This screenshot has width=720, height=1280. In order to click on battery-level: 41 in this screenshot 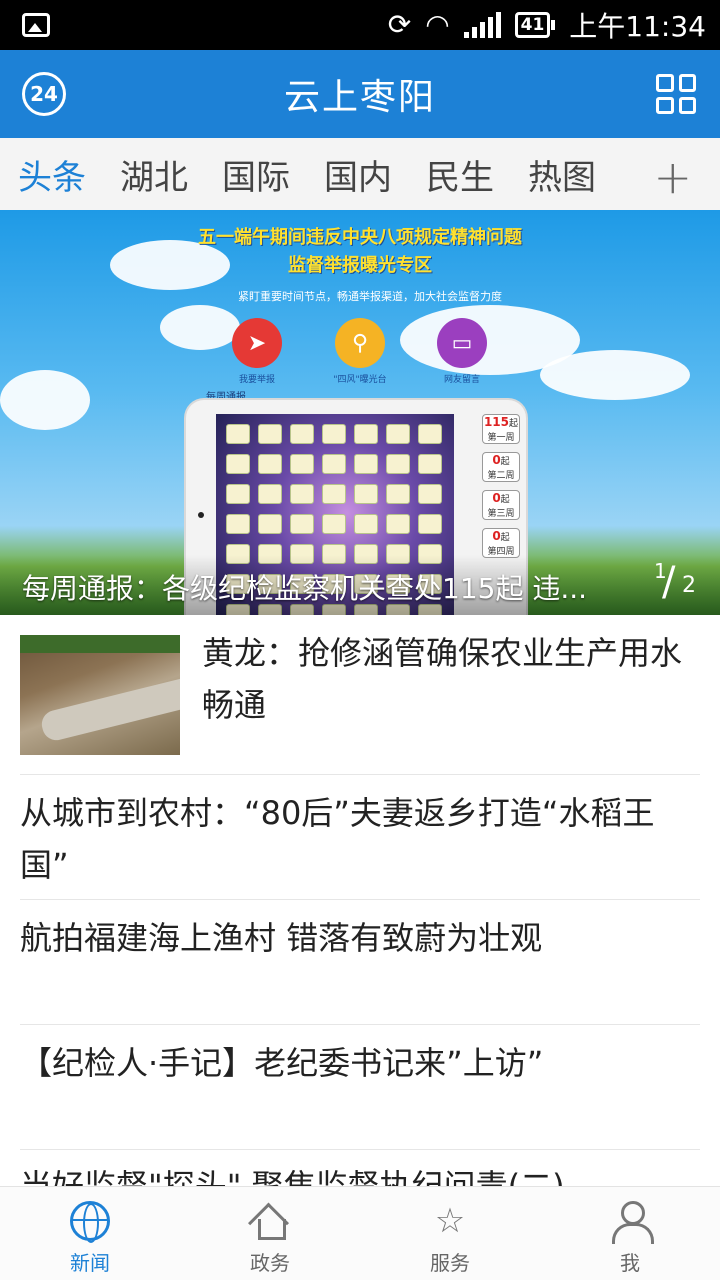, I will do `click(532, 25)`.